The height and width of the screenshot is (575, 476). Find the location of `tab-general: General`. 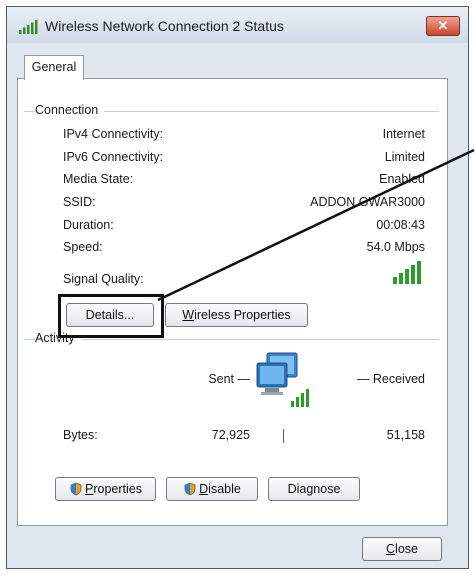

tab-general: General is located at coordinates (54, 67).